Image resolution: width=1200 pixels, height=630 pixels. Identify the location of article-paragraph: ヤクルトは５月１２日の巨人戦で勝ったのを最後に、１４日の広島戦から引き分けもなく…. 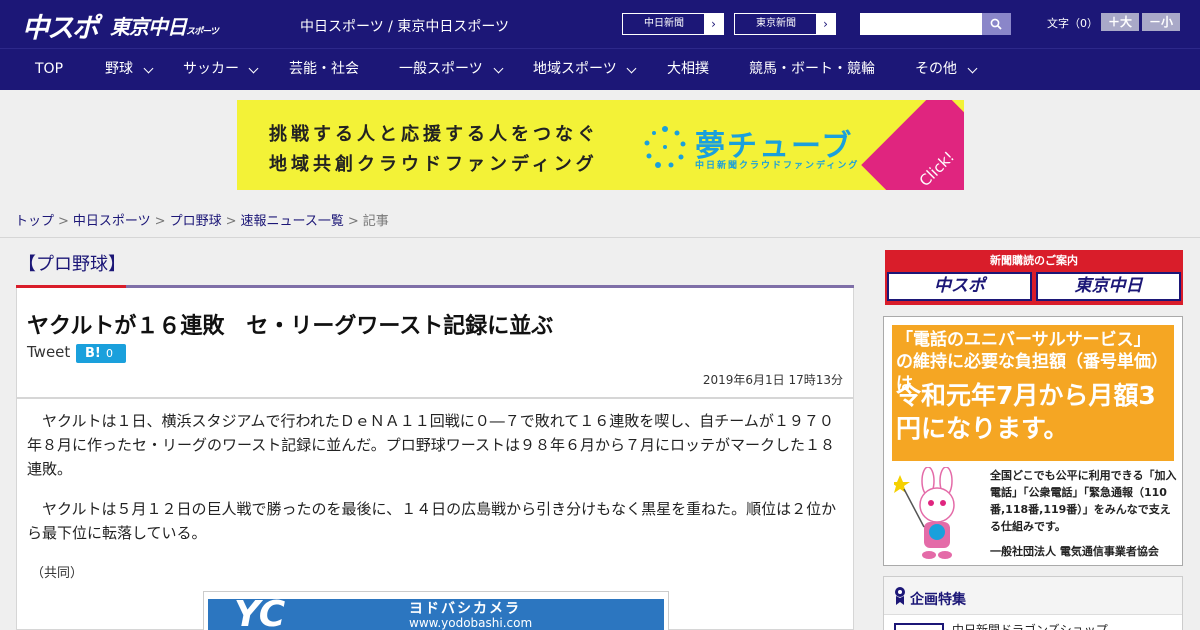
(432, 521).